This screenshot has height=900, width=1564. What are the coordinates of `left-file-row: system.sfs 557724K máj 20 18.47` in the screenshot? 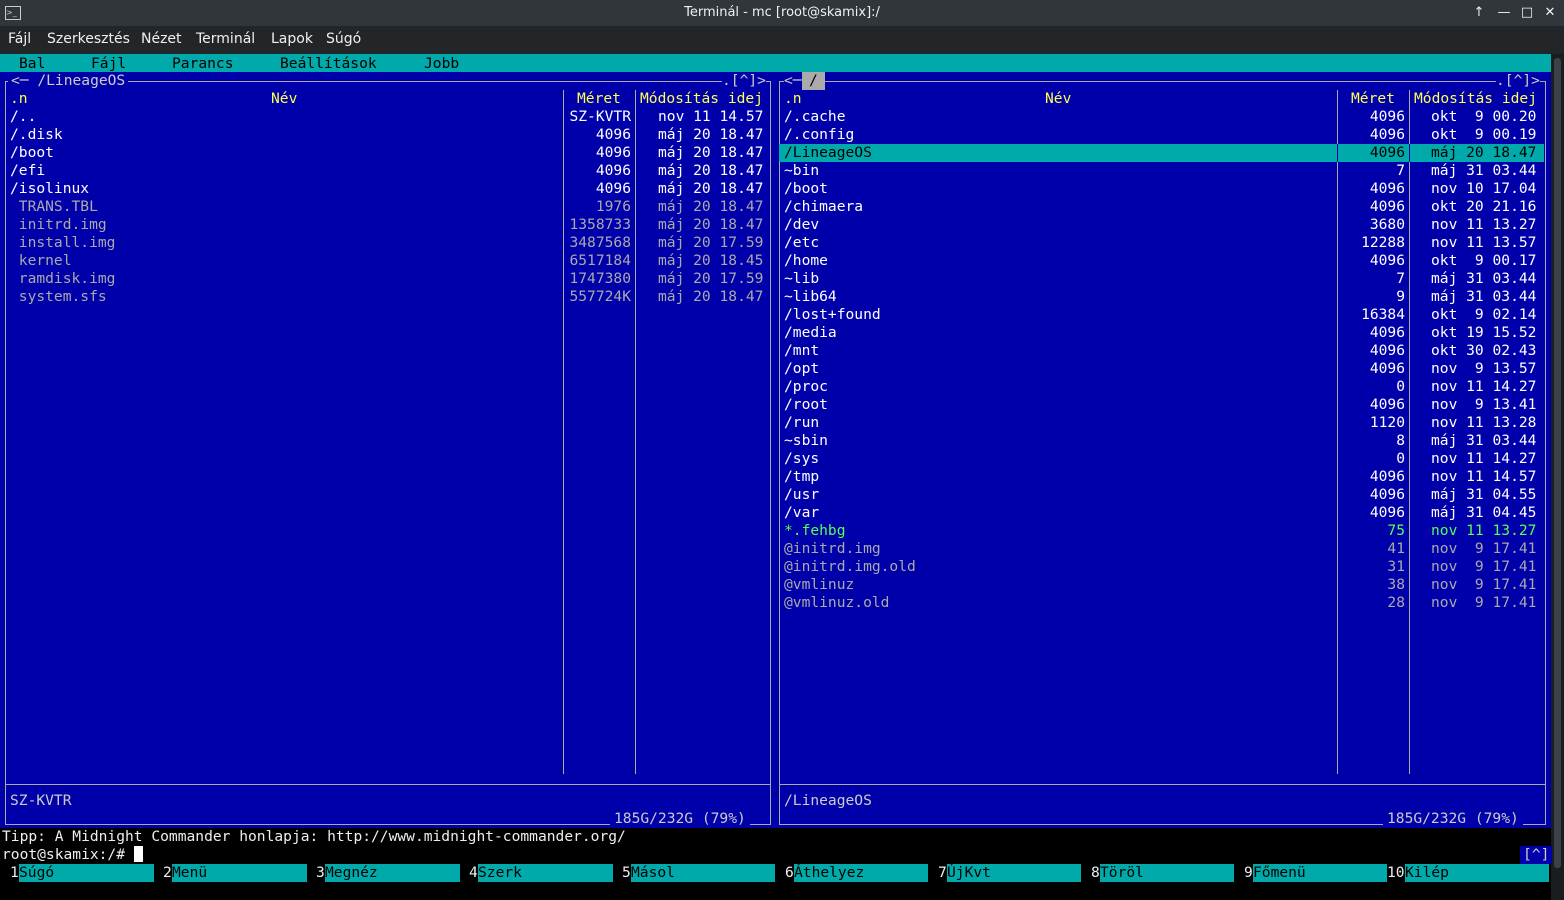 It's located at (387, 297).